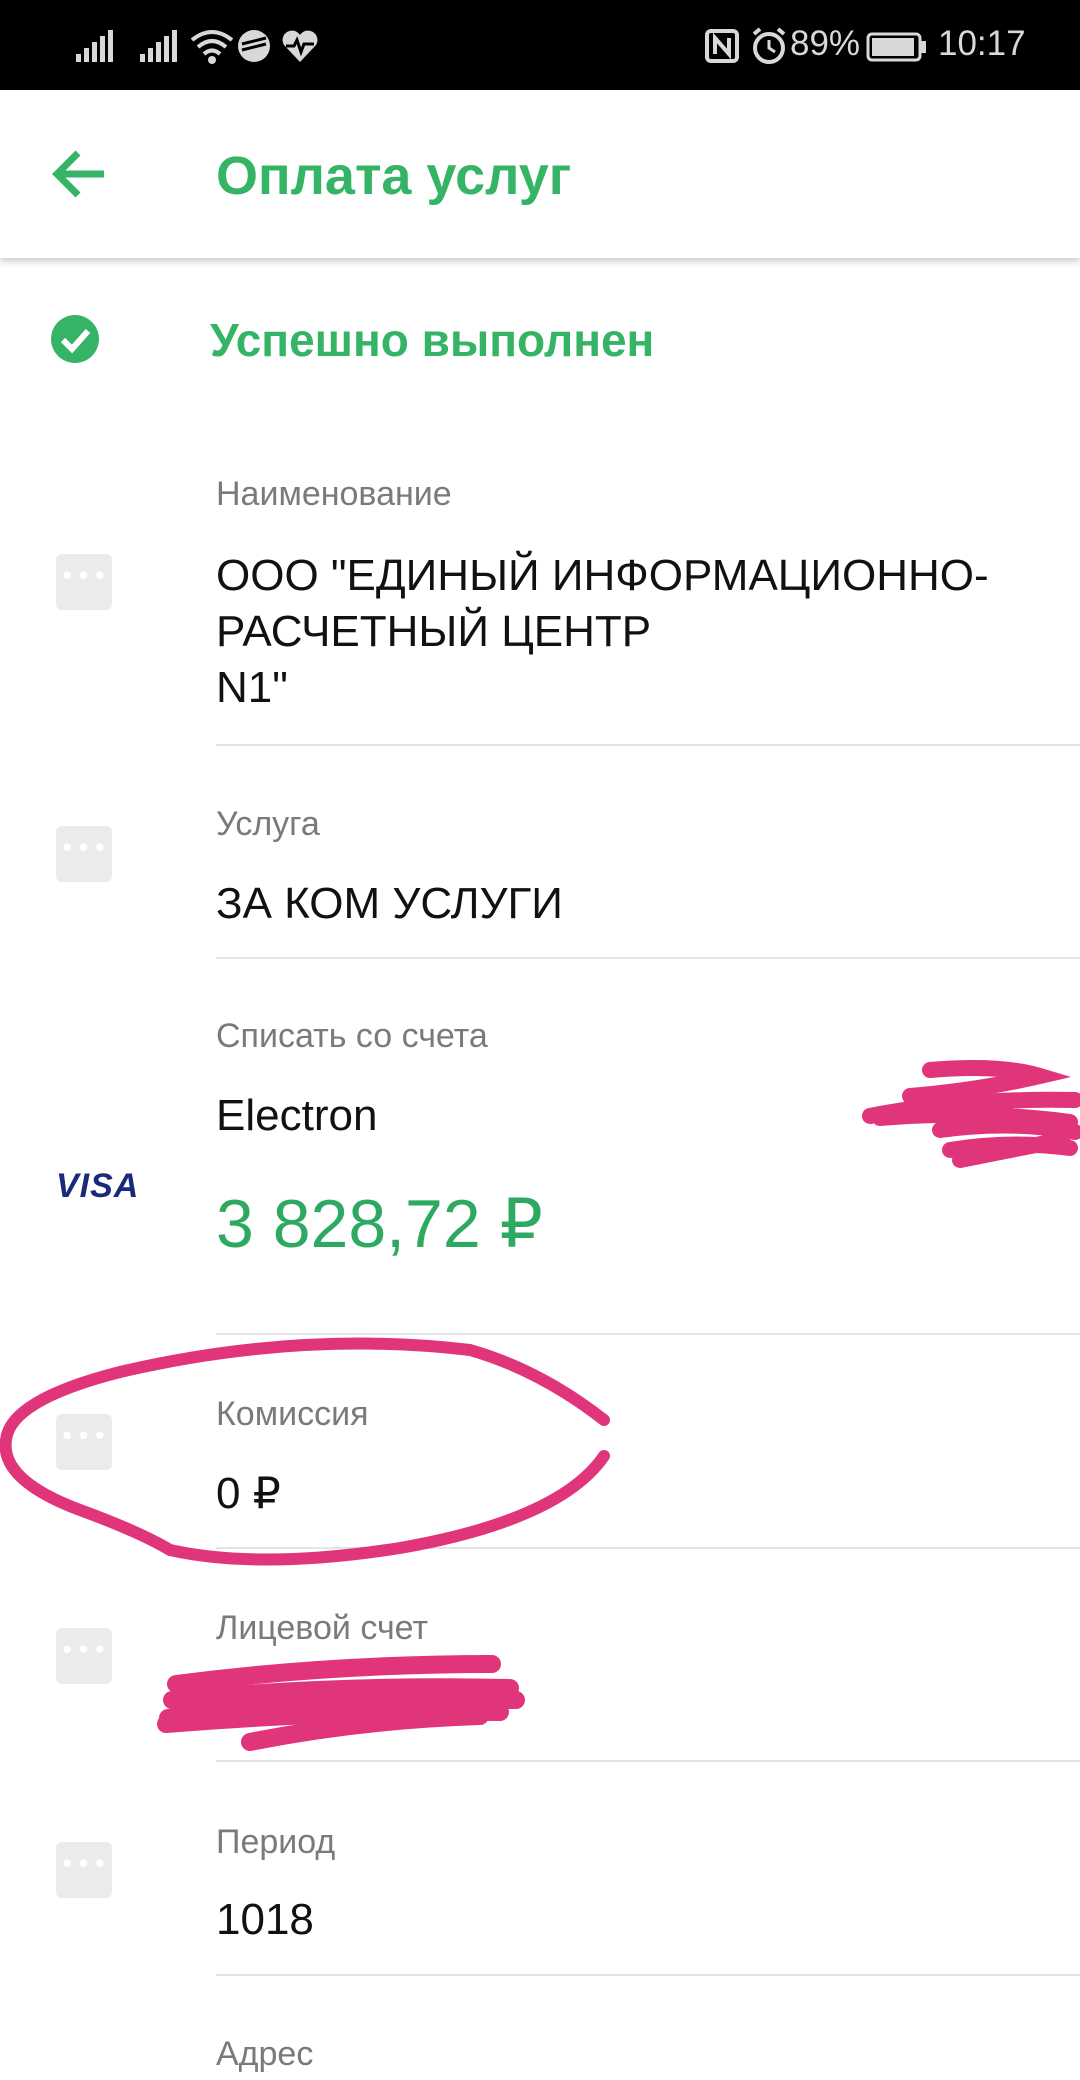 This screenshot has height=2080, width=1080. What do you see at coordinates (300, 46) in the screenshot?
I see `heart-rate-icon` at bounding box center [300, 46].